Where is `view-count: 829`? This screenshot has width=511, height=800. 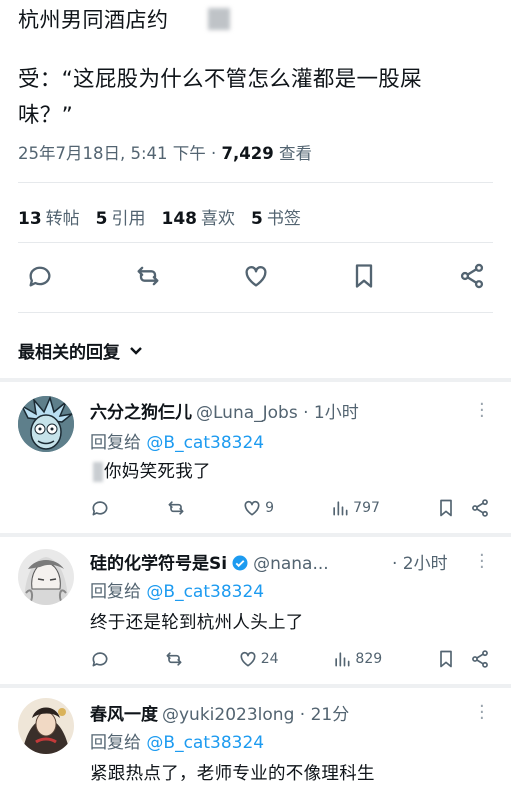 view-count: 829 is located at coordinates (369, 659).